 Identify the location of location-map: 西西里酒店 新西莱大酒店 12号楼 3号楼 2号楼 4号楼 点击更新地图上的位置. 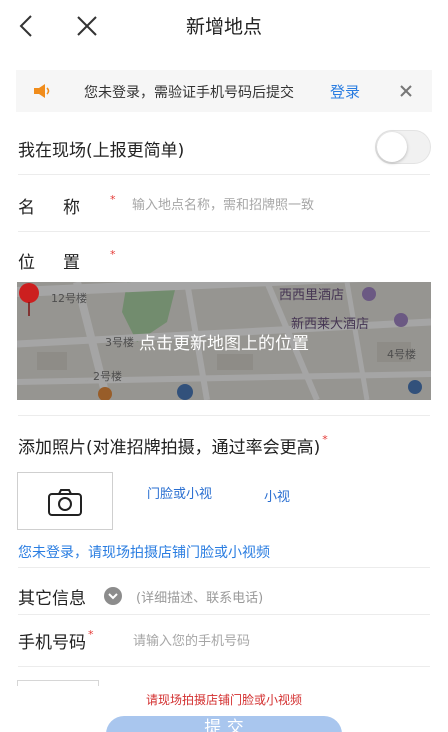
(224, 341).